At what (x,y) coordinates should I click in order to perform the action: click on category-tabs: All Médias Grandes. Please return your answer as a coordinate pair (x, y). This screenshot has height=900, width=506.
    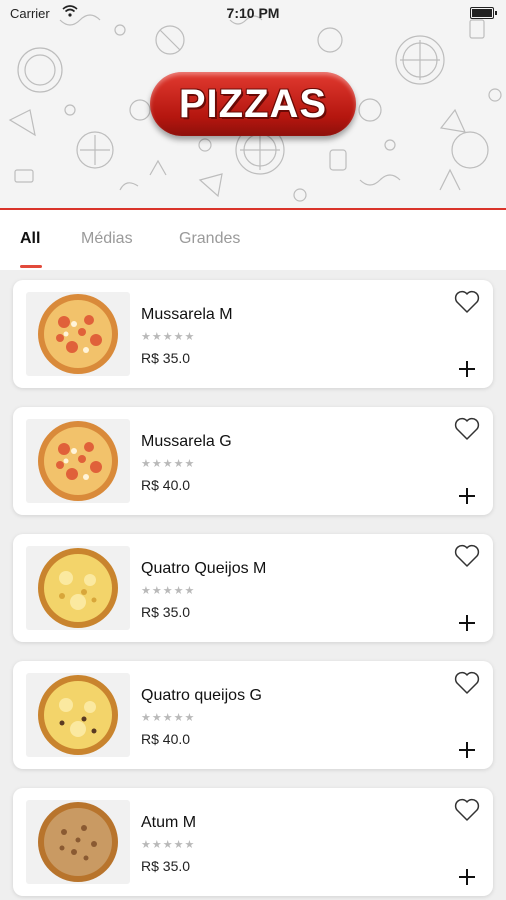
    Looking at the image, I should click on (253, 240).